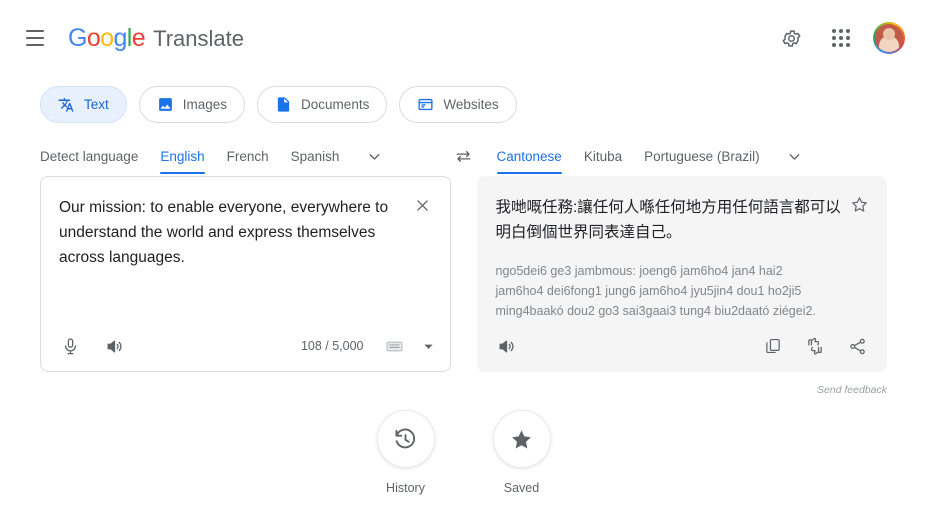  What do you see at coordinates (405, 488) in the screenshot?
I see `history-label: History` at bounding box center [405, 488].